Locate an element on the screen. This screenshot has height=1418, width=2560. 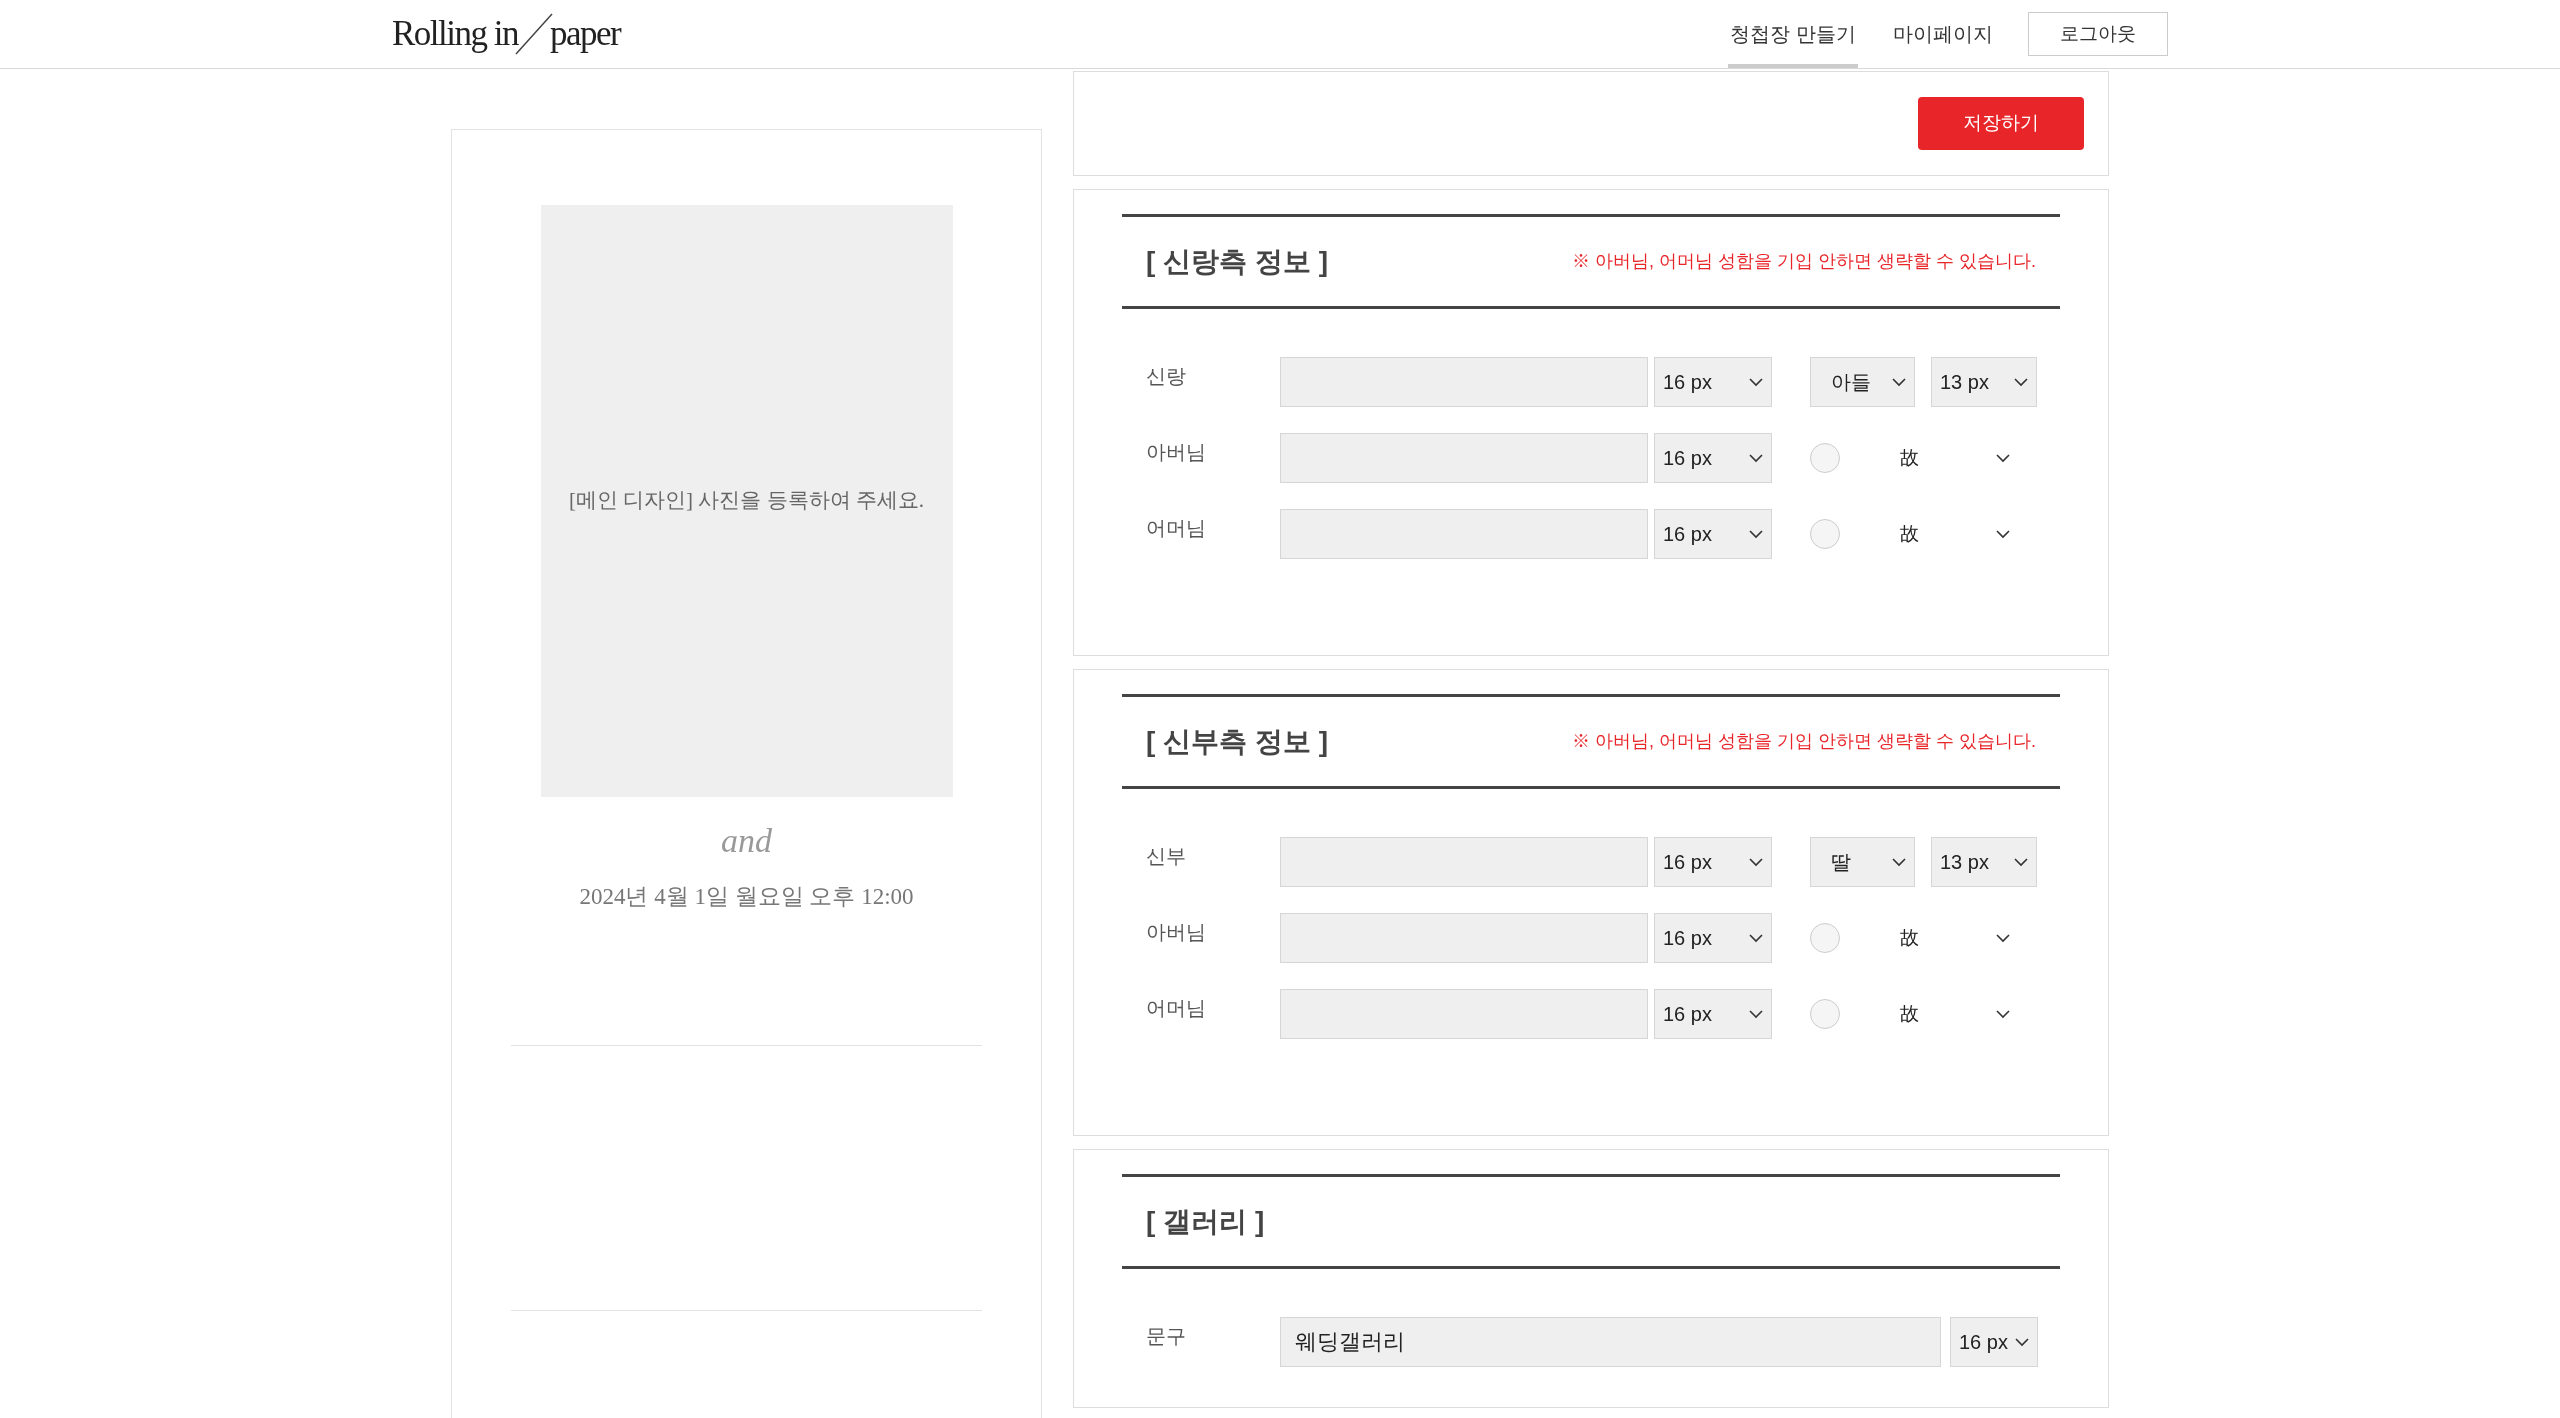
field-label: 신부 is located at coordinates (1166, 856).